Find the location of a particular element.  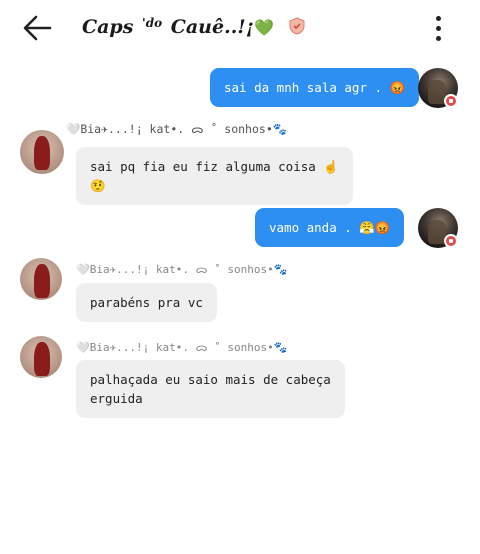

message-text: palhaçada eu saio mais de cabeça is located at coordinates (210, 379).